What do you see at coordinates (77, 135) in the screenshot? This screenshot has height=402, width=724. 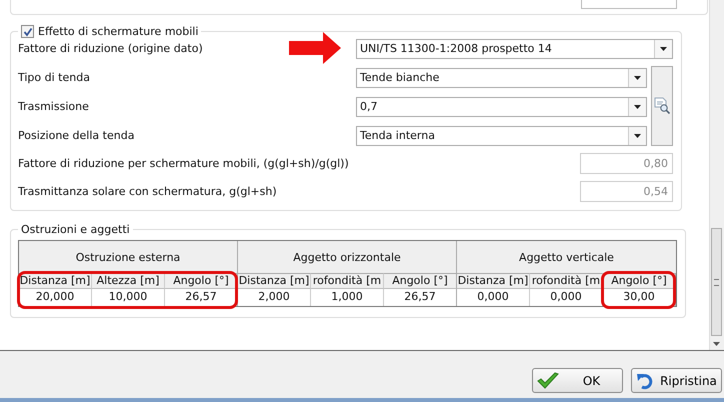 I see `field-label: Posizione della tenda` at bounding box center [77, 135].